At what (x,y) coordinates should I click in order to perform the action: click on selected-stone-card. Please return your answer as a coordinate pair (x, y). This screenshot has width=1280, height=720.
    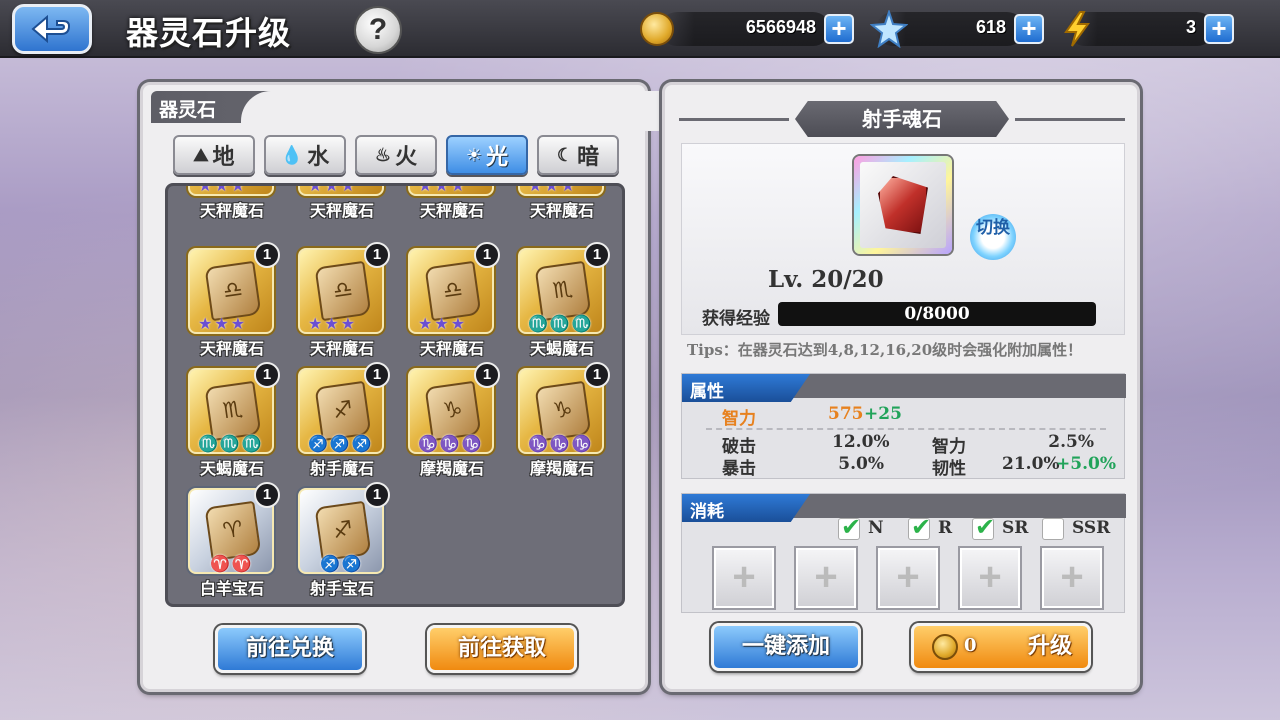
    Looking at the image, I should click on (903, 205).